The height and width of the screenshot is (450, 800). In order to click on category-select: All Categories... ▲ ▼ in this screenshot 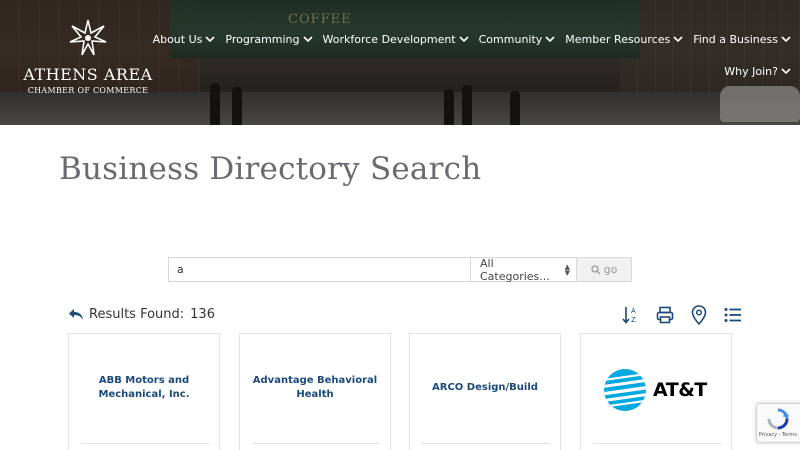, I will do `click(524, 269)`.